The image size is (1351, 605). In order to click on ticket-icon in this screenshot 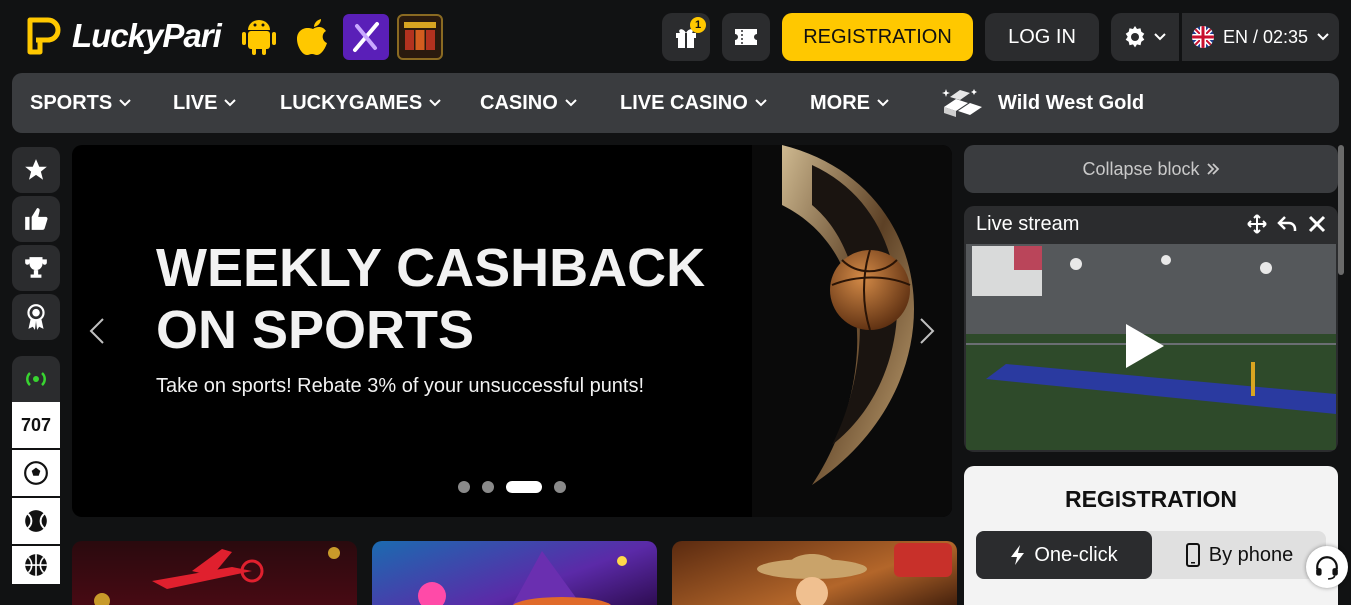, I will do `click(746, 37)`.